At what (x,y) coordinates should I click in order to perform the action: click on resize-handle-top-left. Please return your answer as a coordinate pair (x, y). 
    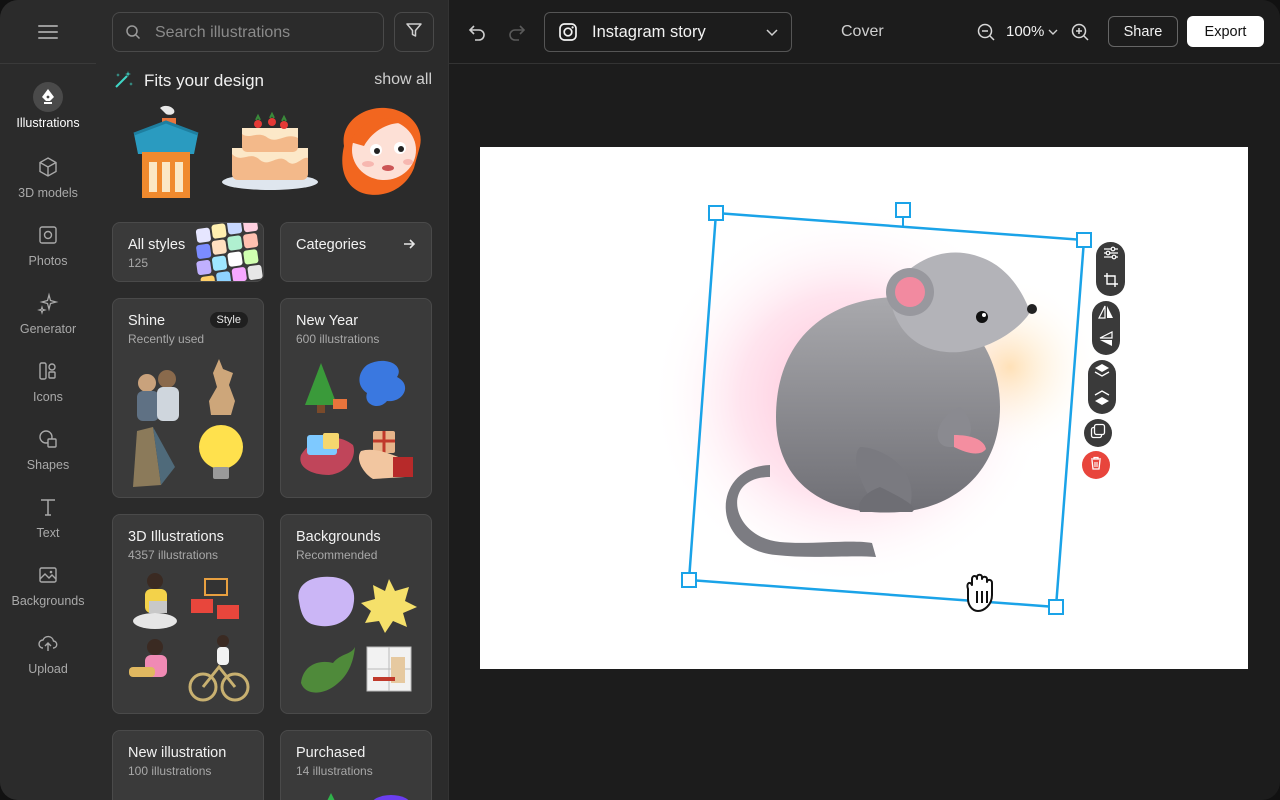
    Looking at the image, I should click on (716, 213).